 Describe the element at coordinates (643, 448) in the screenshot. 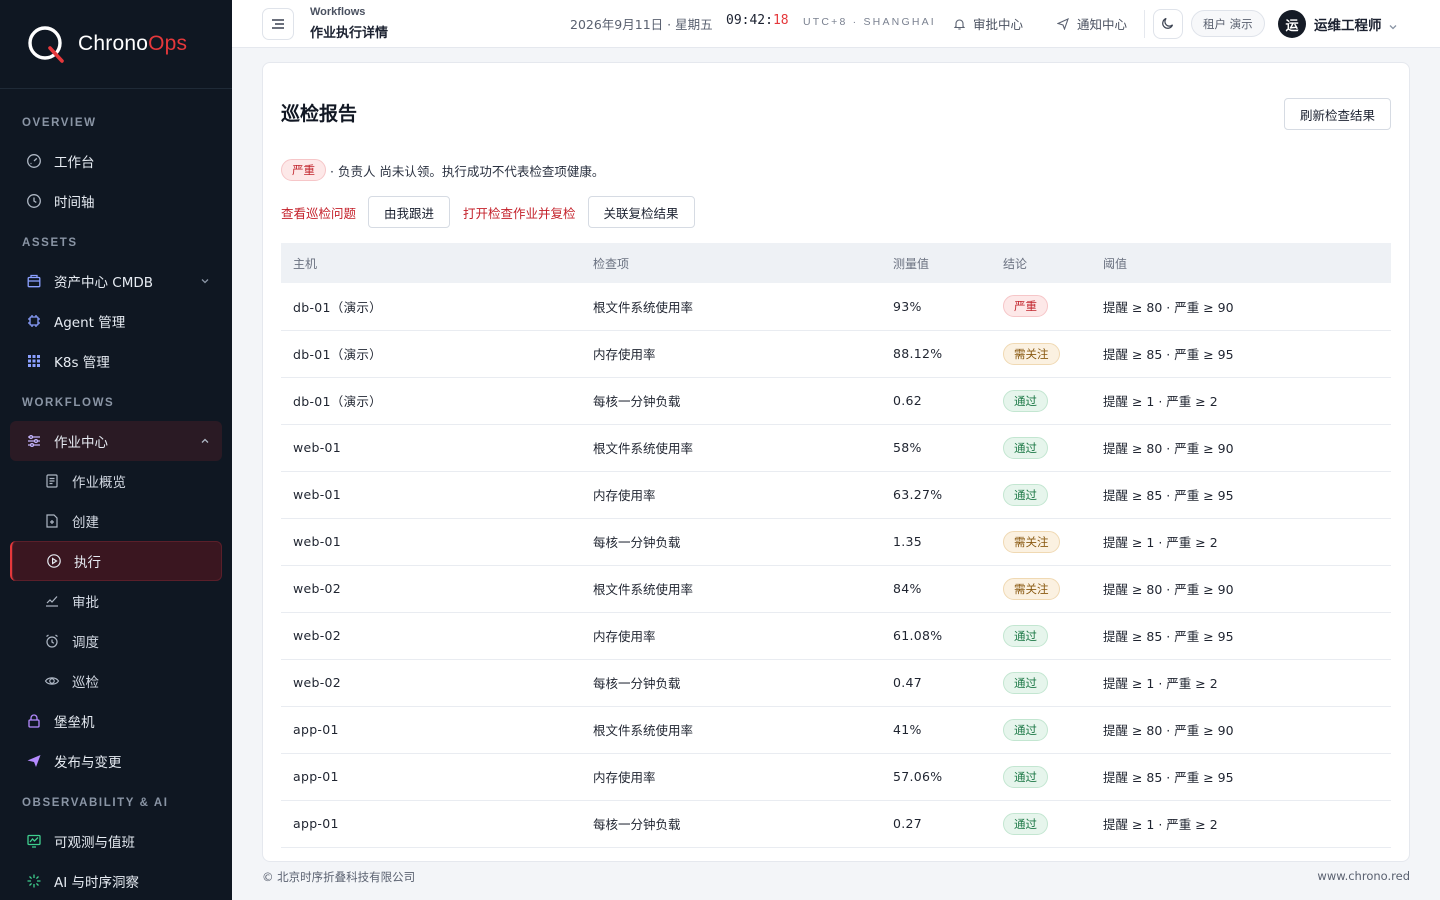

I see `cell-check: 根文件系统使用率` at that location.